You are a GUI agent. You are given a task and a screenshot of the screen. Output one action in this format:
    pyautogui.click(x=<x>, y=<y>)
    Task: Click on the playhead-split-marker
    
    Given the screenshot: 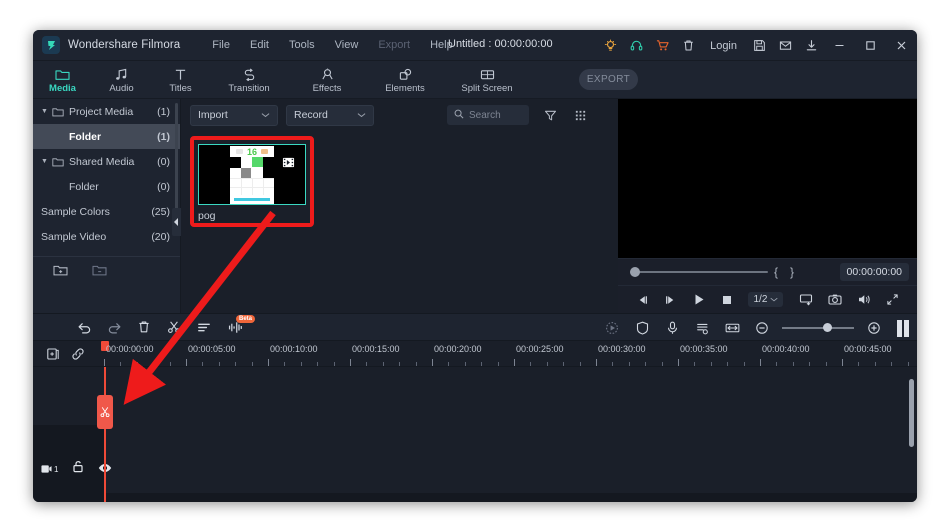 What is the action you would take?
    pyautogui.click(x=105, y=412)
    